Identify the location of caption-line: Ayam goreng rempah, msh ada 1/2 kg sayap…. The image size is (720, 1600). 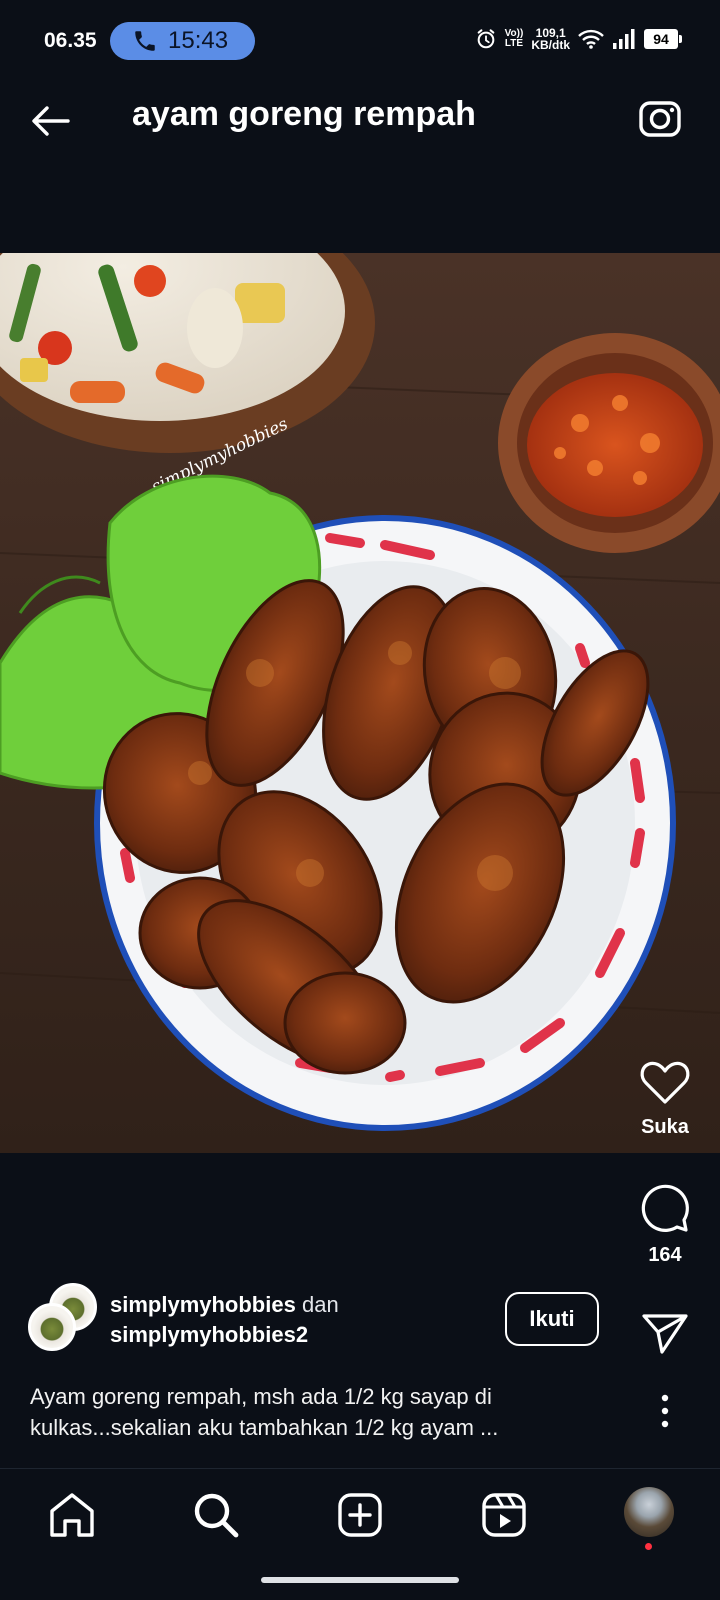
(261, 1396).